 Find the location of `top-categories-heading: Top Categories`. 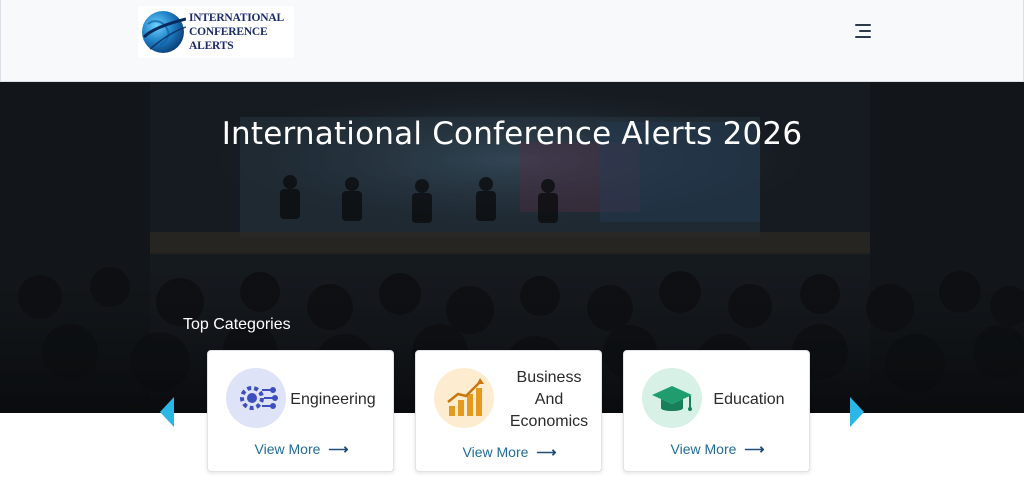

top-categories-heading: Top Categories is located at coordinates (237, 324).